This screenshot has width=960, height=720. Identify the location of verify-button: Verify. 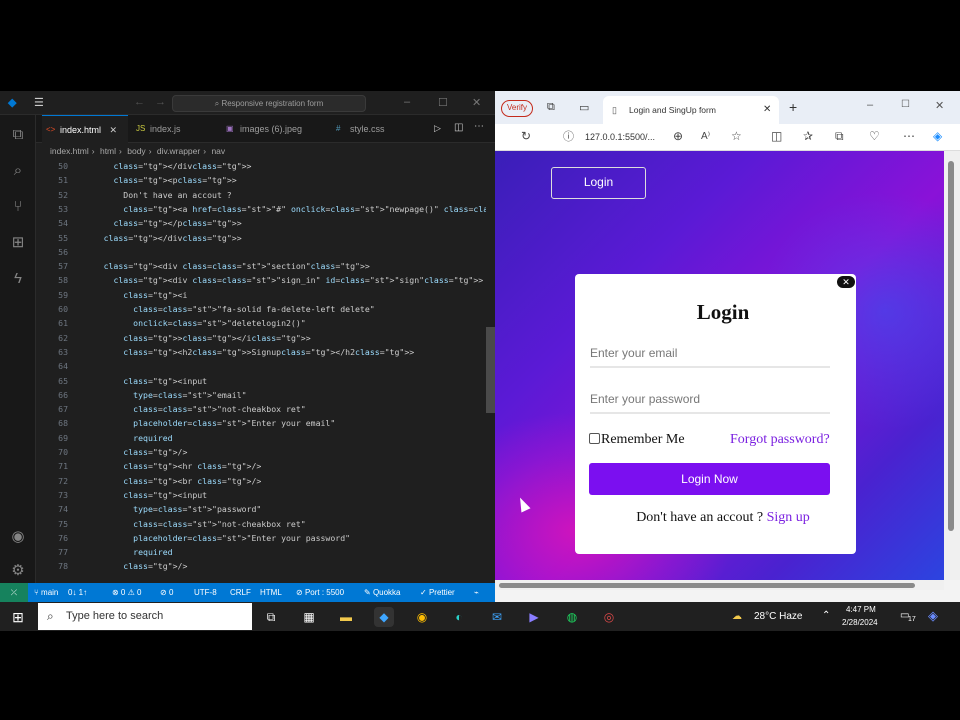
(517, 108).